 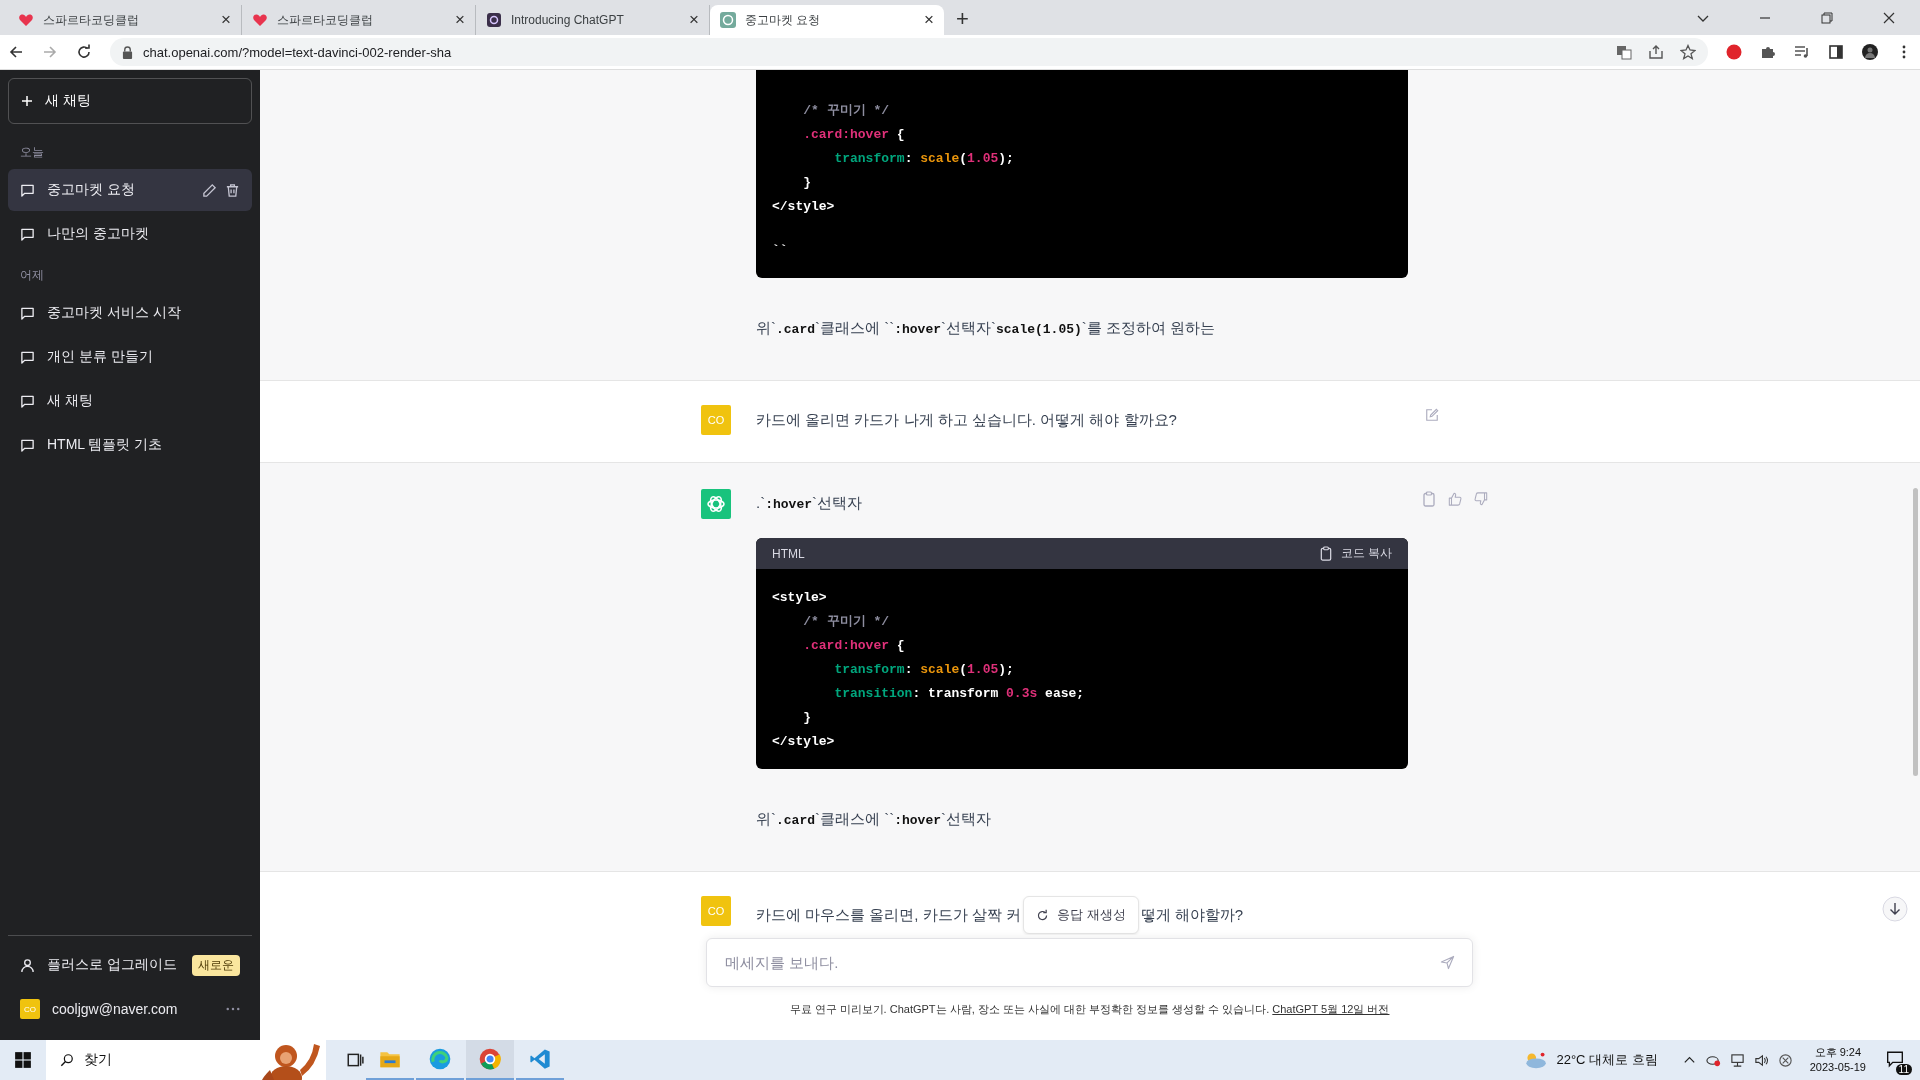 I want to click on new-tab-button: +, so click(x=962, y=19).